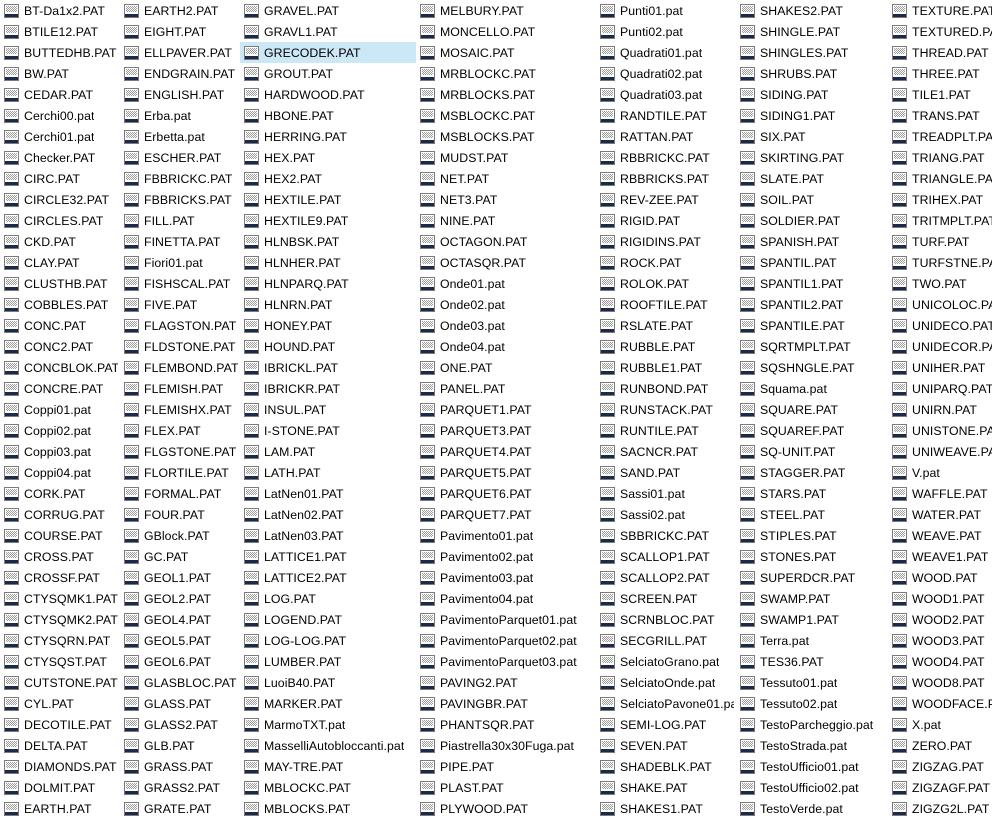 This screenshot has width=994, height=832. What do you see at coordinates (941, 808) in the screenshot?
I see `list-item: ZIGZG2L.PAT` at bounding box center [941, 808].